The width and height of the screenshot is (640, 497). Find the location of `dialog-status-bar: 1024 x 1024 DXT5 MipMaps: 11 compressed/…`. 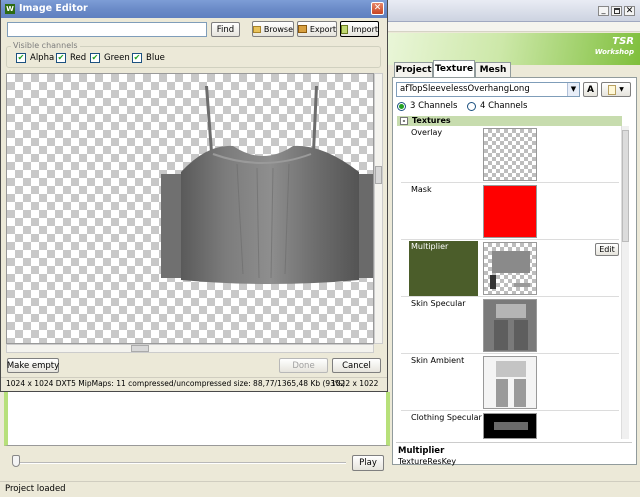

dialog-status-bar: 1024 x 1024 DXT5 MipMaps: 11 compressed/… is located at coordinates (194, 384).